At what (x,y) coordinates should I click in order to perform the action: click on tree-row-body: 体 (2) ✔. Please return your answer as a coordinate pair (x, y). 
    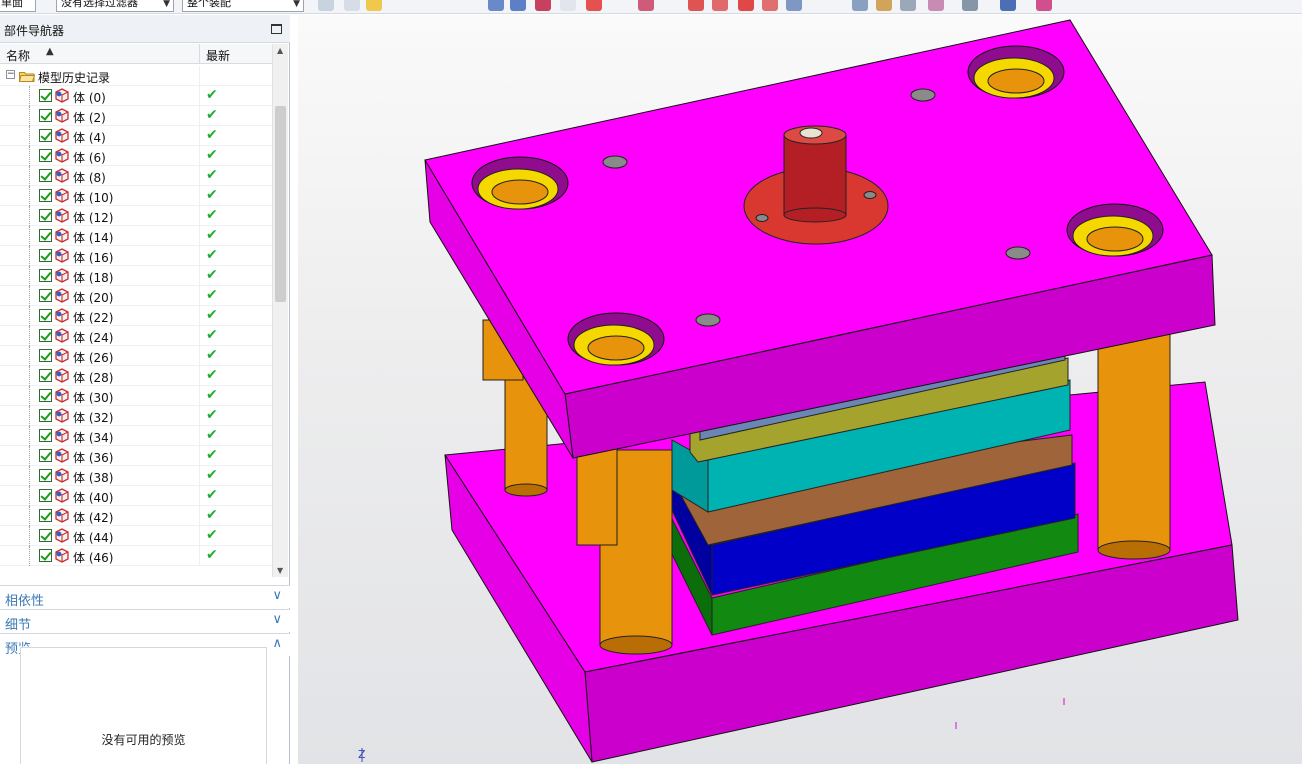
    Looking at the image, I should click on (136, 116).